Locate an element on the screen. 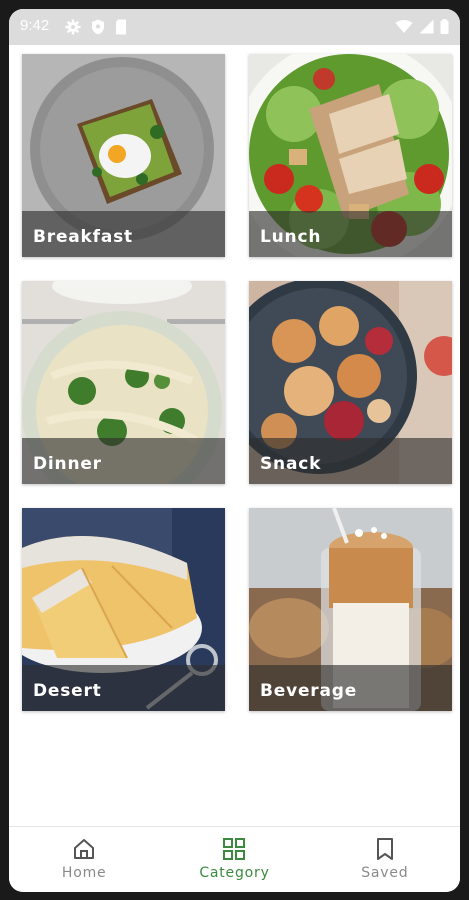  category-label: Beverage is located at coordinates (309, 691).